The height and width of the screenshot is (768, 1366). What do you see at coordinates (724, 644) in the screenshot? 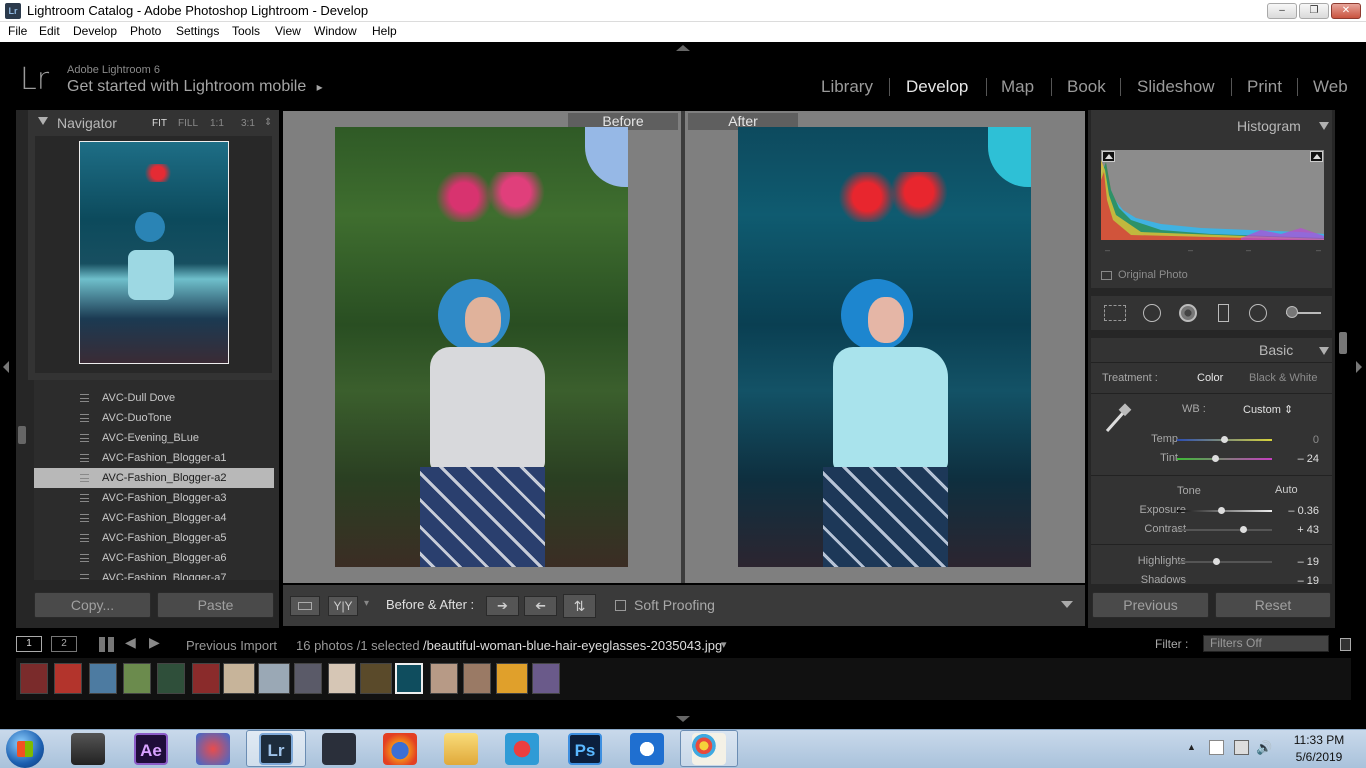
I see `filename-caret-icon: ▾` at bounding box center [724, 644].